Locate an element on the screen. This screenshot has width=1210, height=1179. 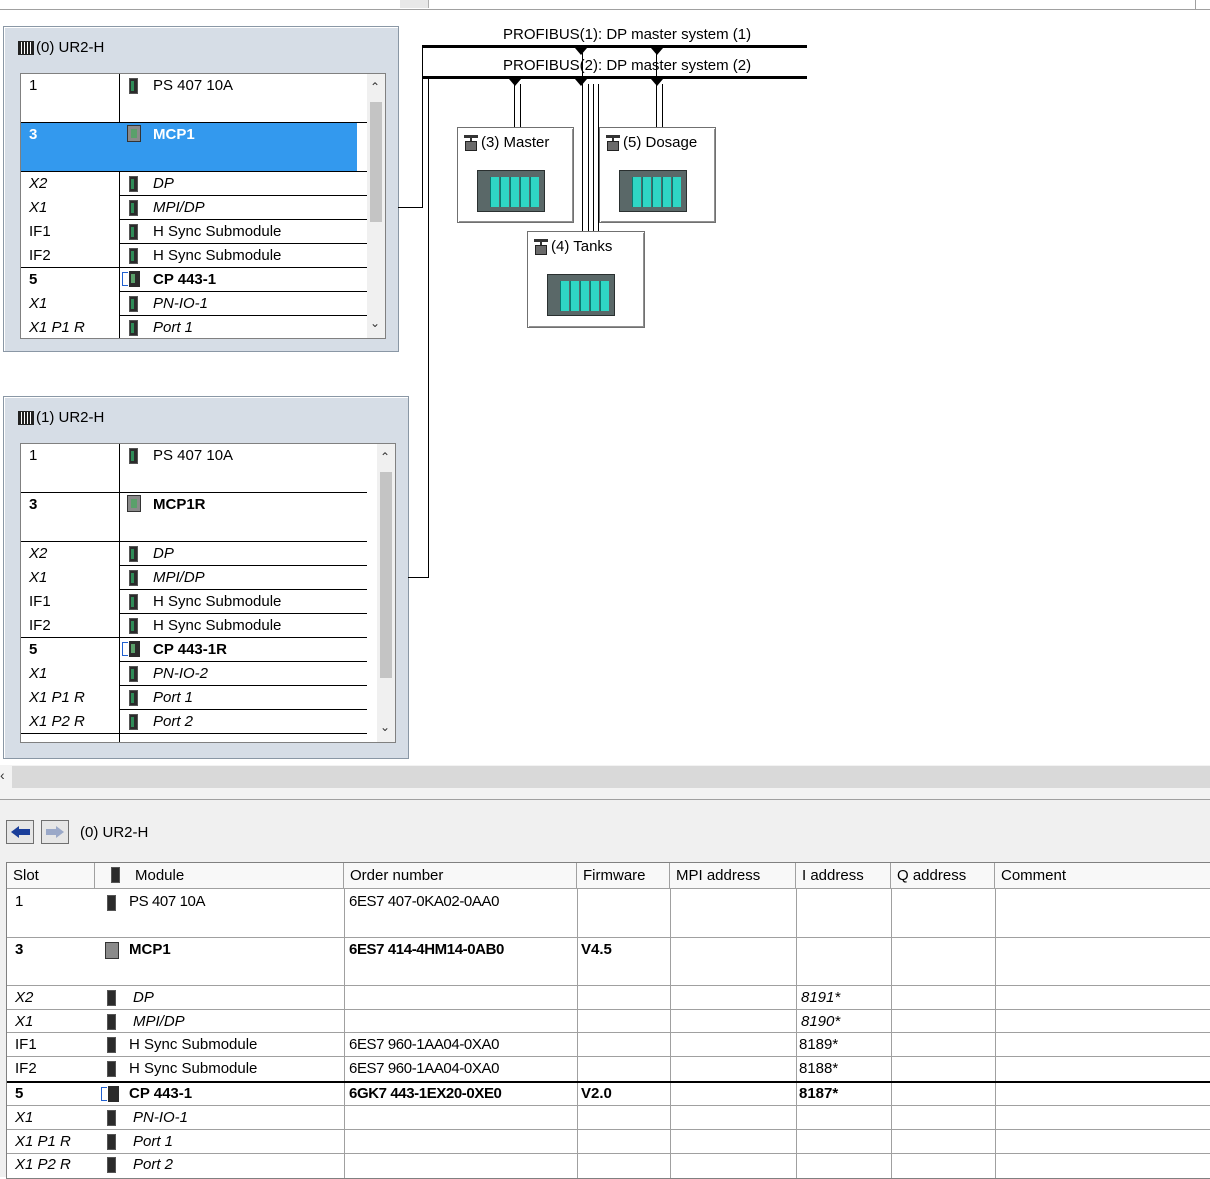
detail-path-label: (0) UR2-H is located at coordinates (114, 832).